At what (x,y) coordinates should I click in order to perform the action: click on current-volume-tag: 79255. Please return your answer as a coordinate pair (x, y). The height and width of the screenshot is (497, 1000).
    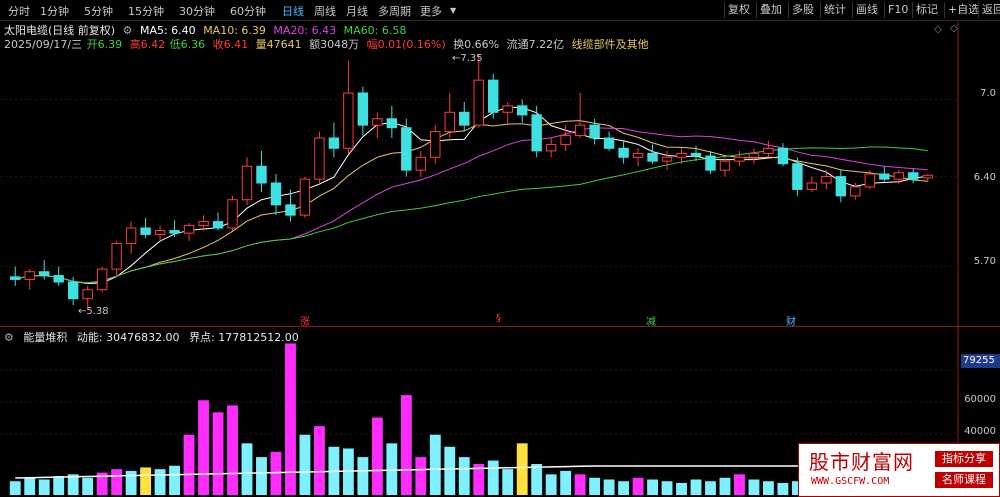
    Looking at the image, I should click on (980, 361).